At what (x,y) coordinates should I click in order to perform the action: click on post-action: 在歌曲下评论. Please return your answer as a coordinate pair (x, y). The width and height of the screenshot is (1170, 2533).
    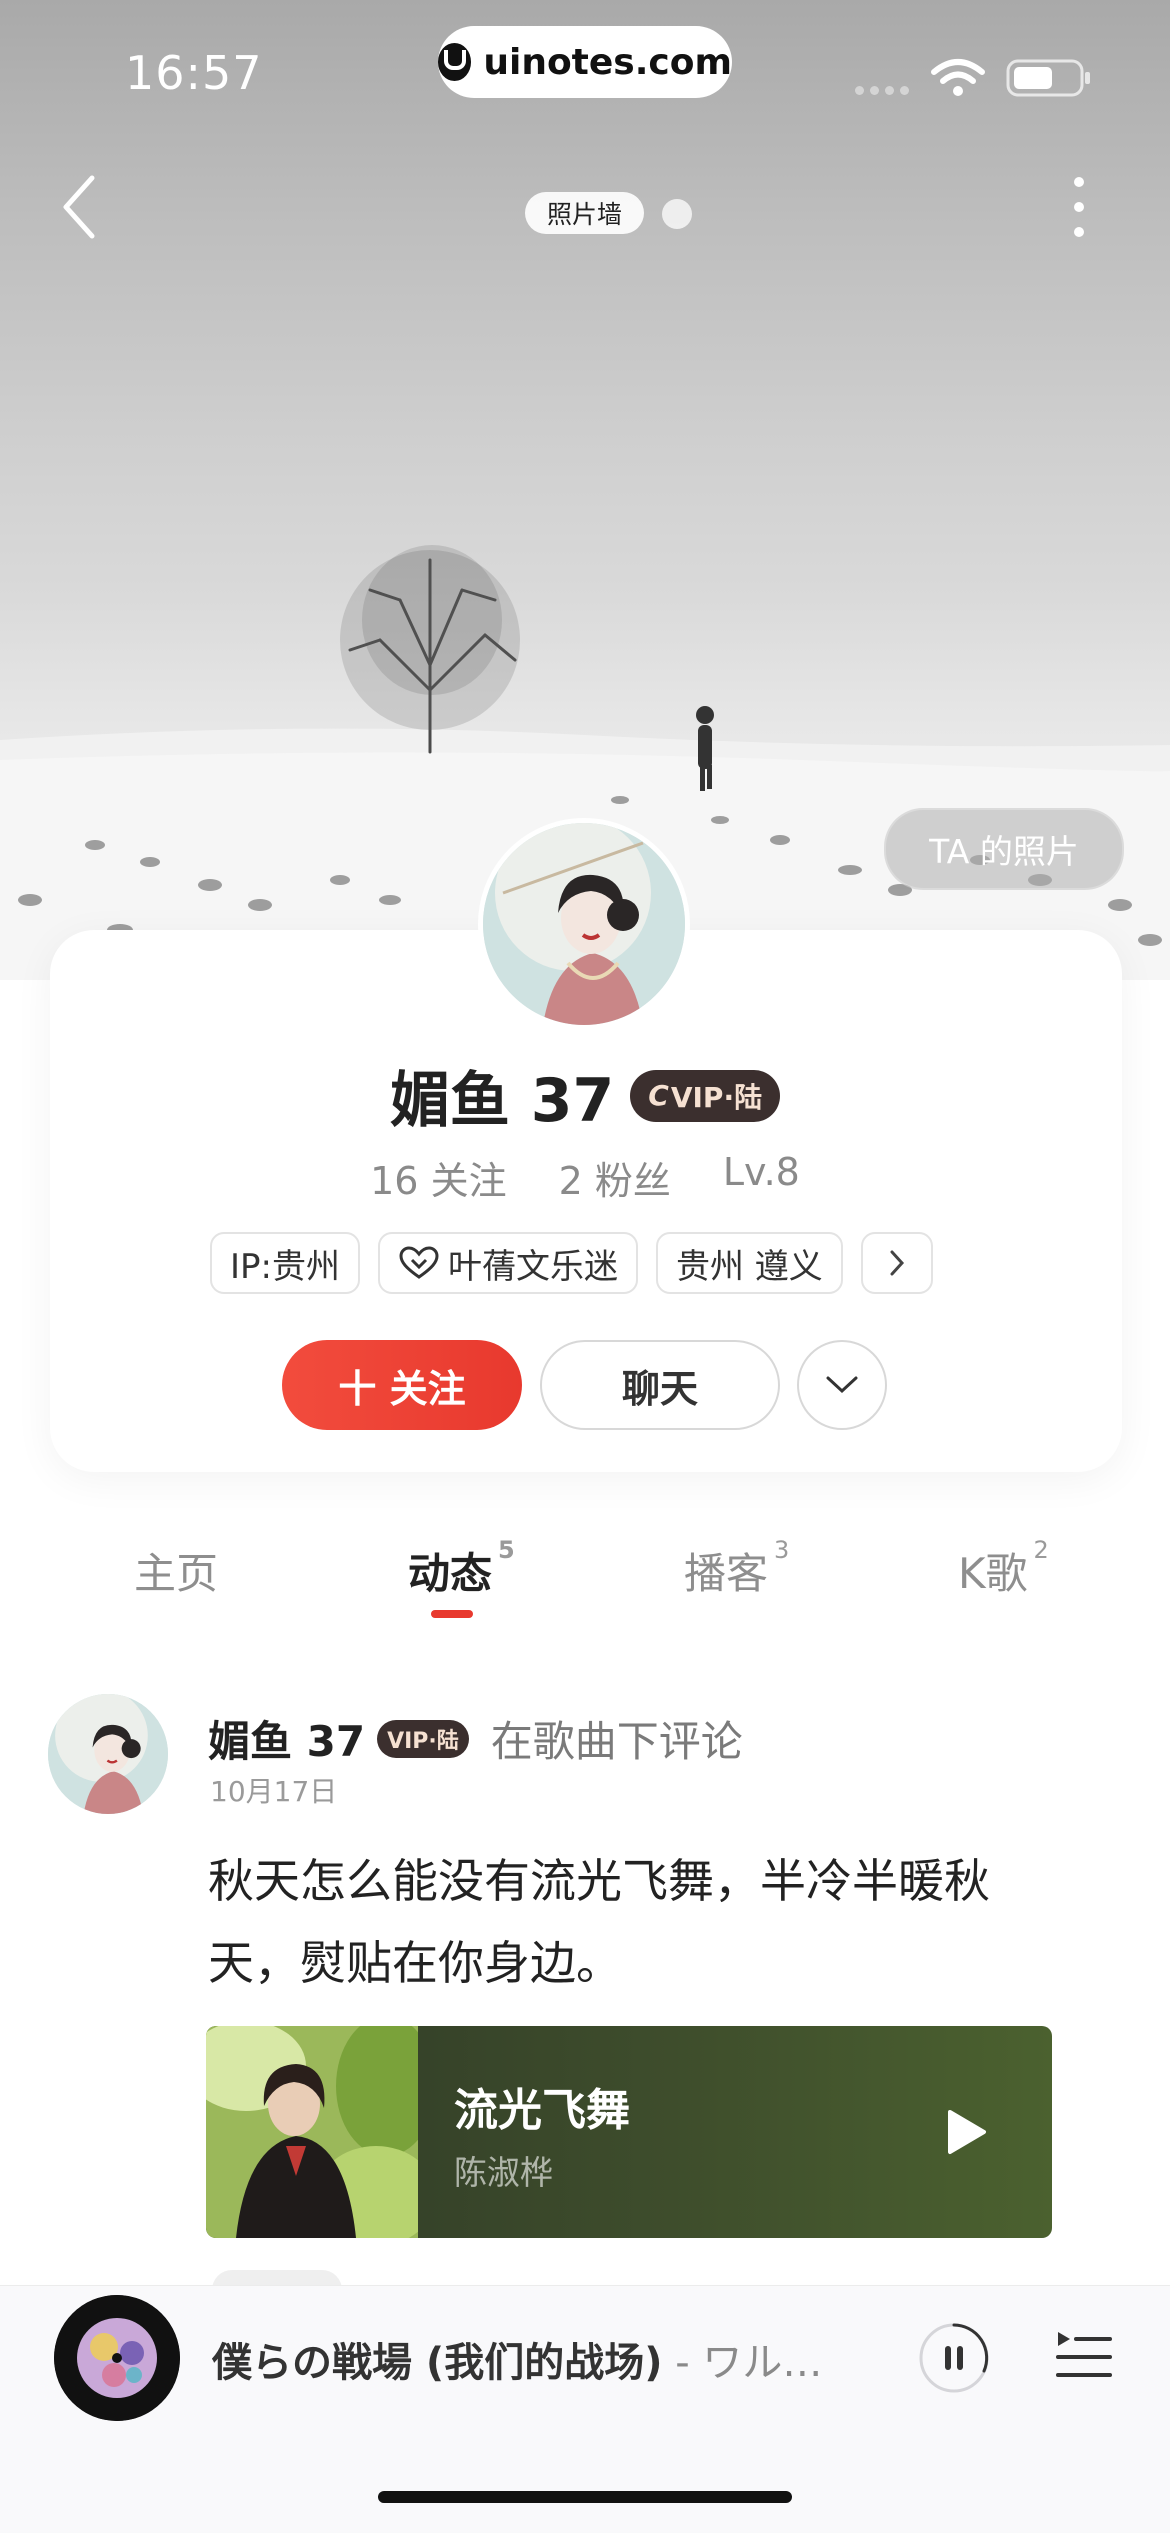
    Looking at the image, I should click on (616, 1741).